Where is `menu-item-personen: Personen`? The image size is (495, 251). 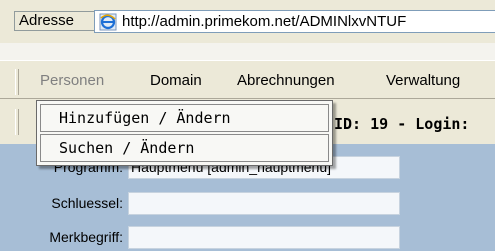
menu-item-personen: Personen is located at coordinates (72, 80).